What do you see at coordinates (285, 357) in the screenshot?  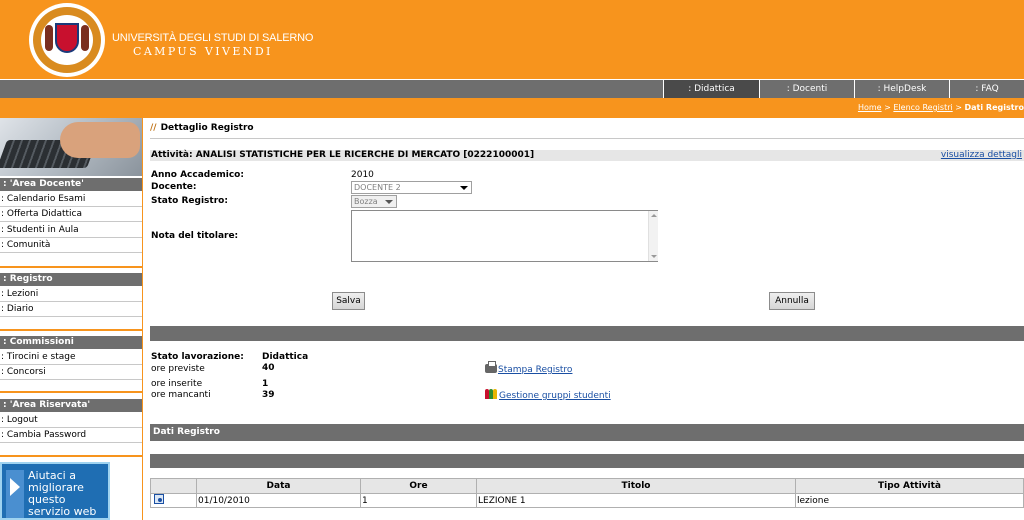 I see `stato-lavorazione-value: Didattica` at bounding box center [285, 357].